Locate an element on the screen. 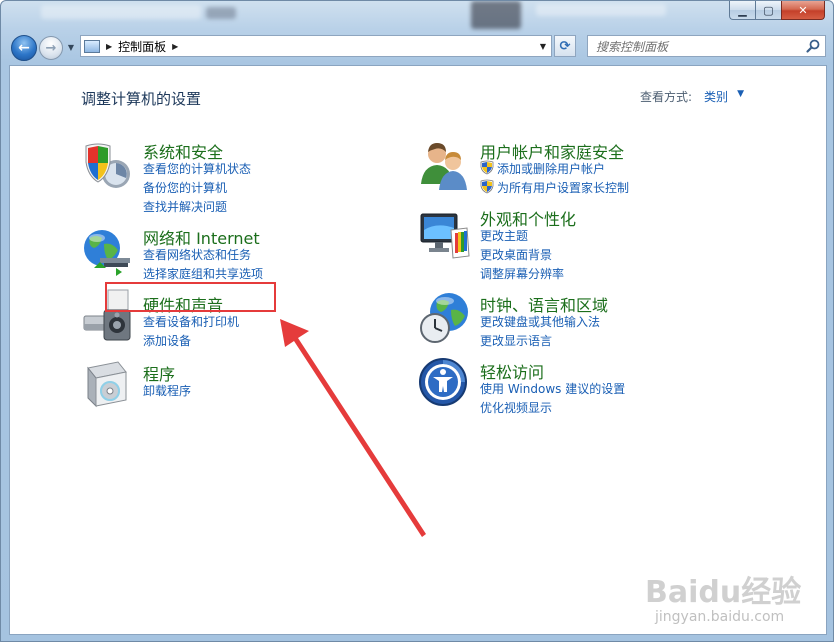  minimize-button: ▁ is located at coordinates (742, 10).